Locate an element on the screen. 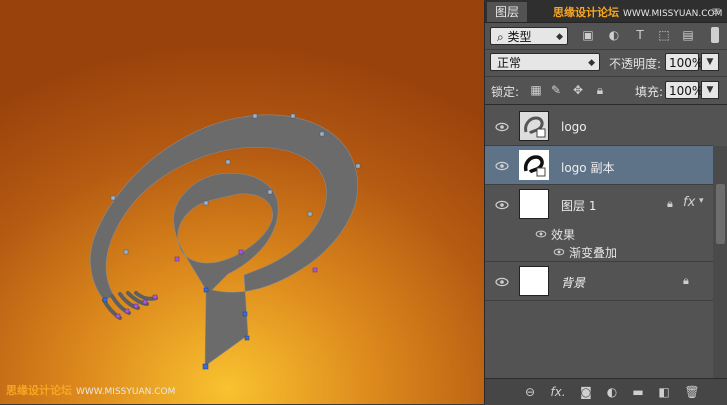 This screenshot has height=405, width=727. panel-menu-icon: ≡ is located at coordinates (716, 11).